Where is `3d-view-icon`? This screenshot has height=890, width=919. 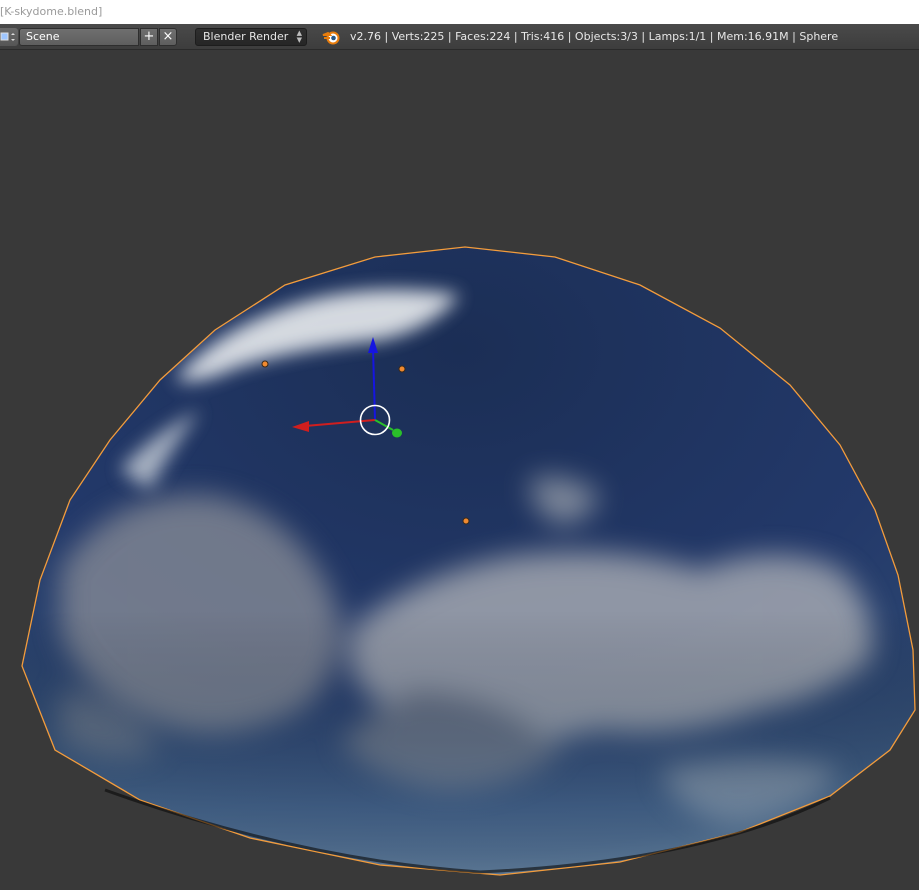
3d-view-icon is located at coordinates (7, 36).